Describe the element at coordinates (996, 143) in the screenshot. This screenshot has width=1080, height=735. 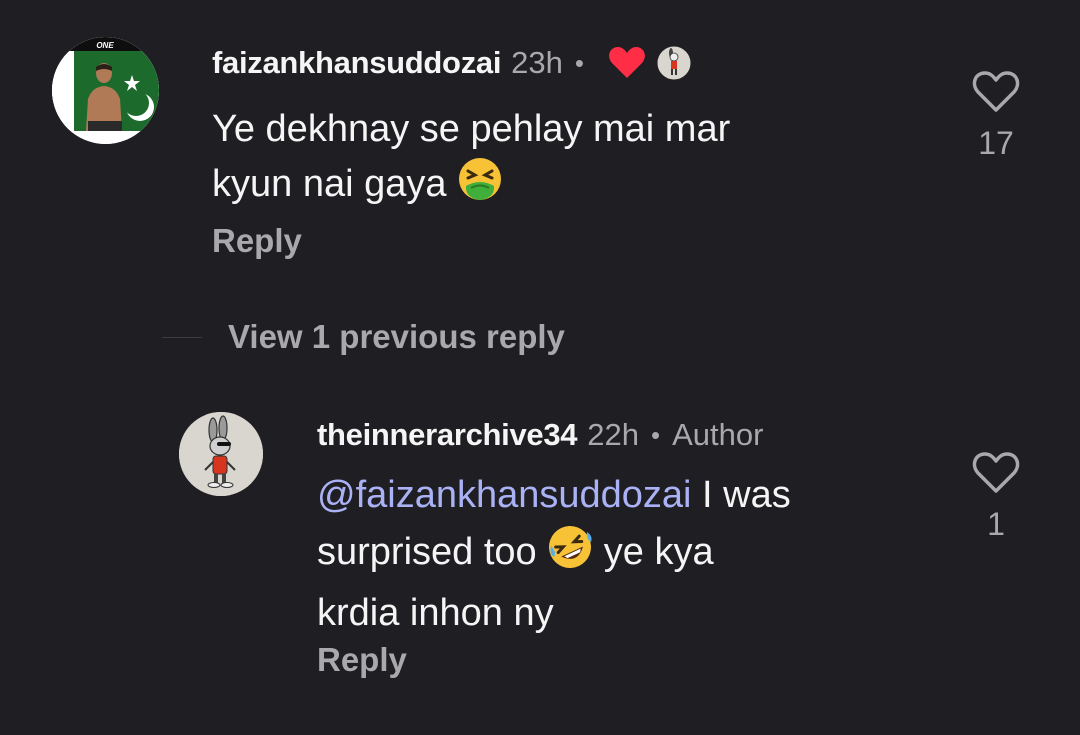
I see `comment-like-count: 17` at that location.